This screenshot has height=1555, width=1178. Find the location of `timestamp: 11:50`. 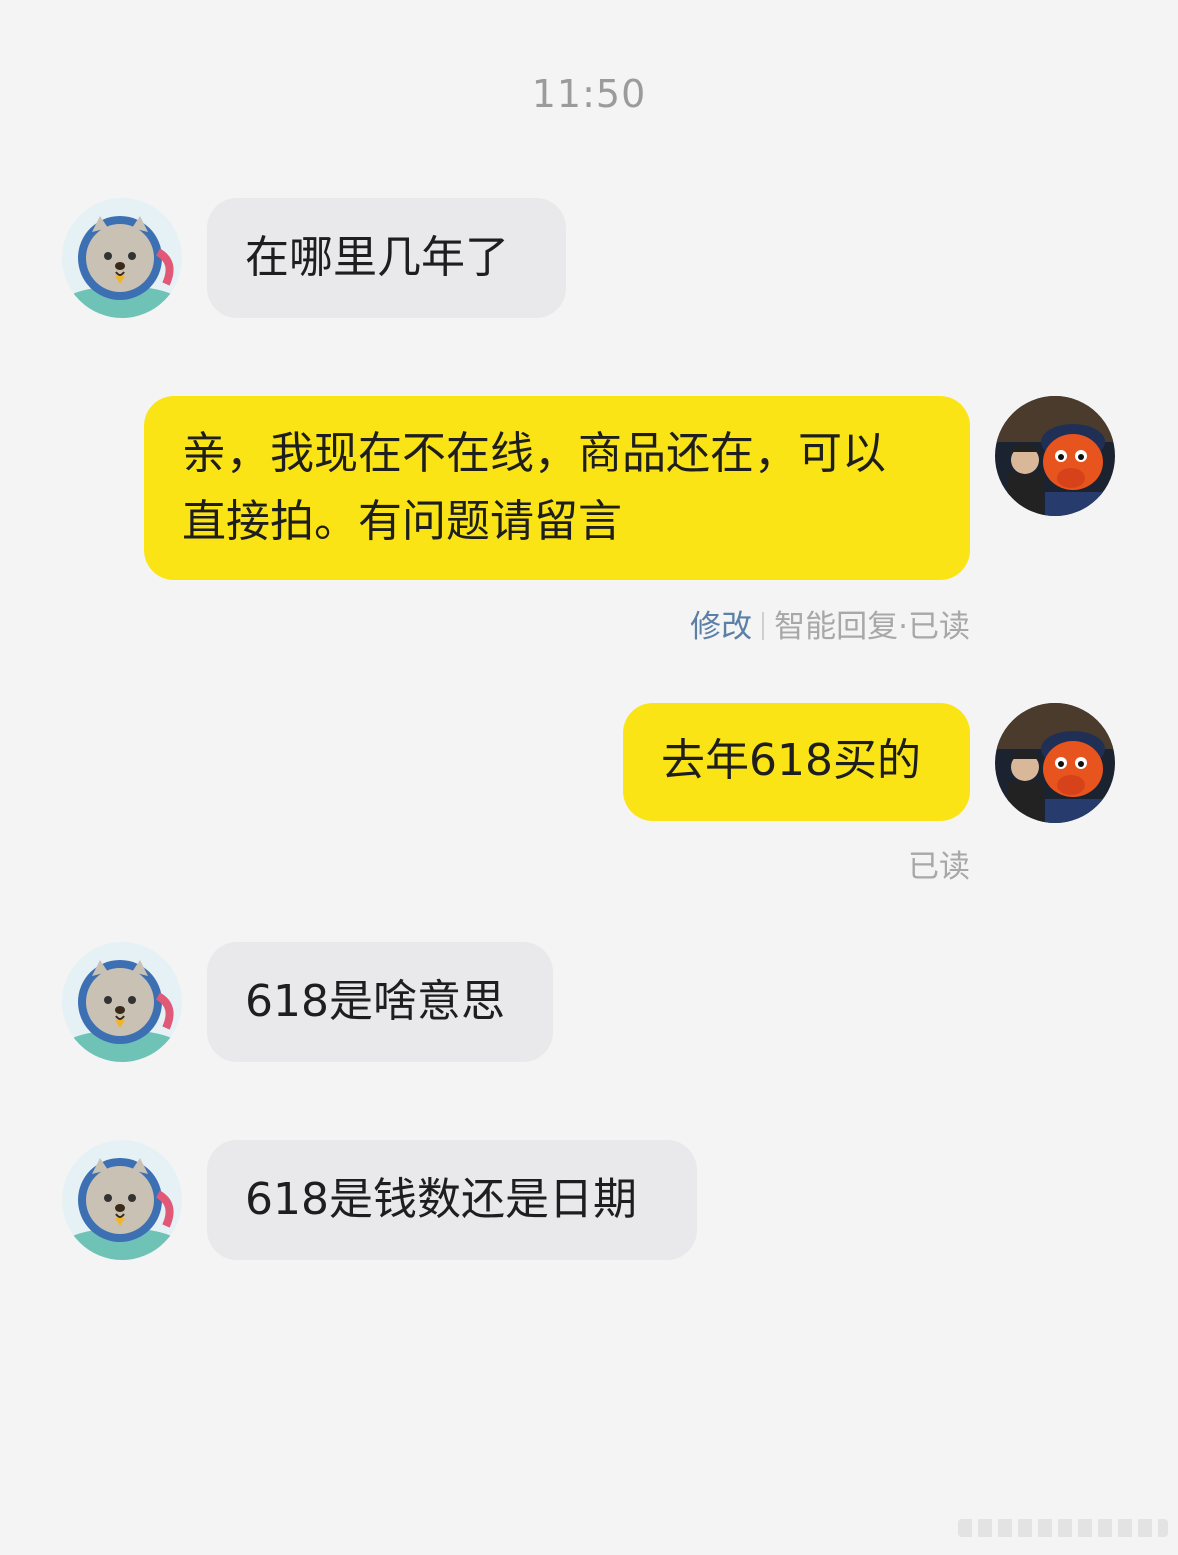

timestamp: 11:50 is located at coordinates (589, 94).